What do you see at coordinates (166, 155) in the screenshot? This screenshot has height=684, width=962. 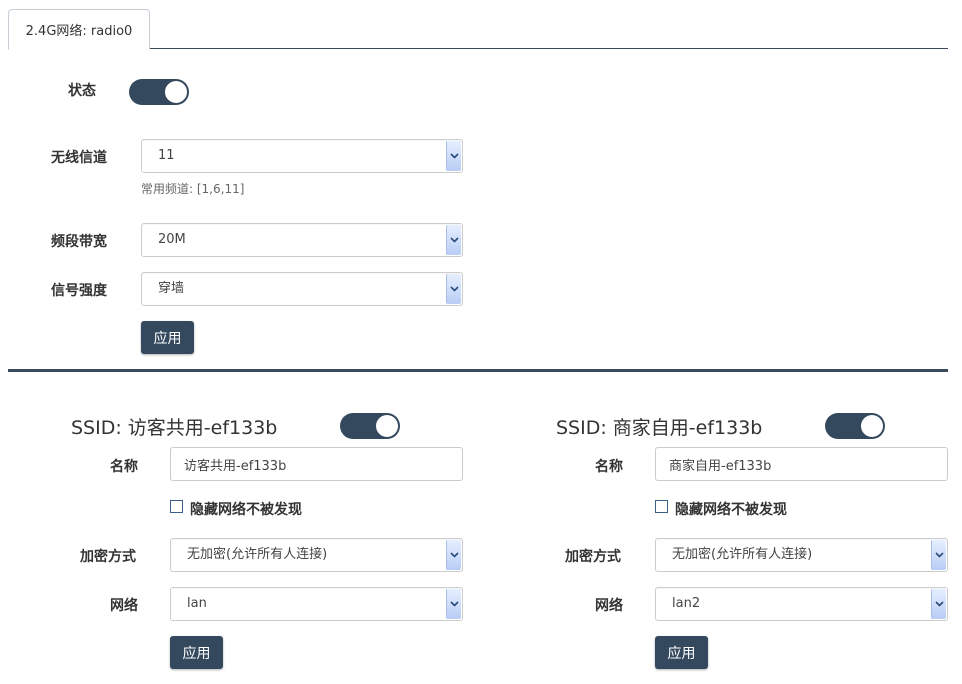 I see `channel-value: 11` at bounding box center [166, 155].